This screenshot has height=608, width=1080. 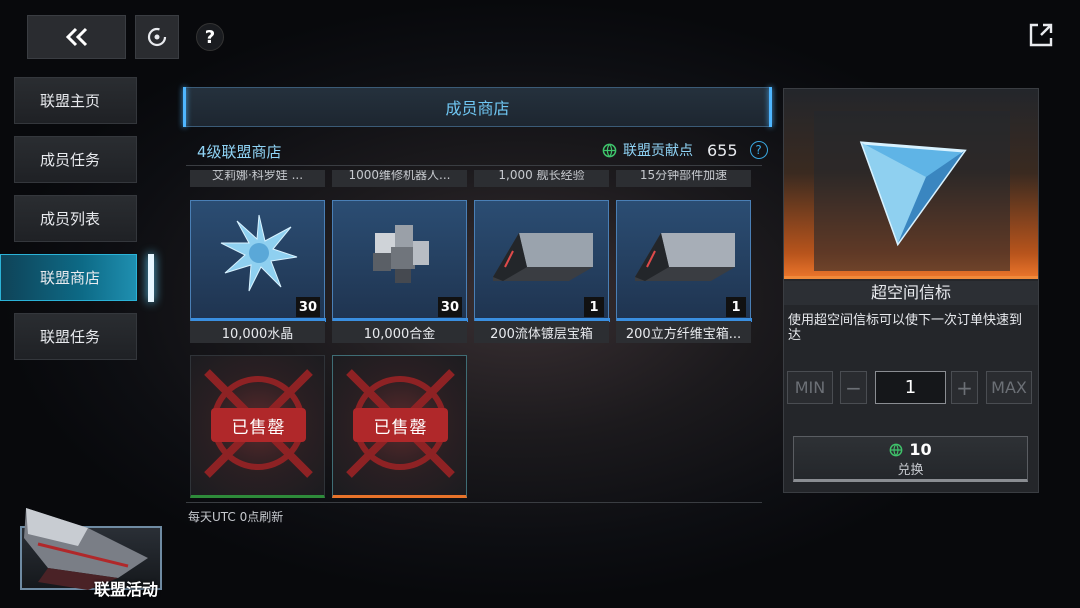 What do you see at coordinates (70, 101) in the screenshot?
I see `sidebar-item-label: 联盟主页` at bounding box center [70, 101].